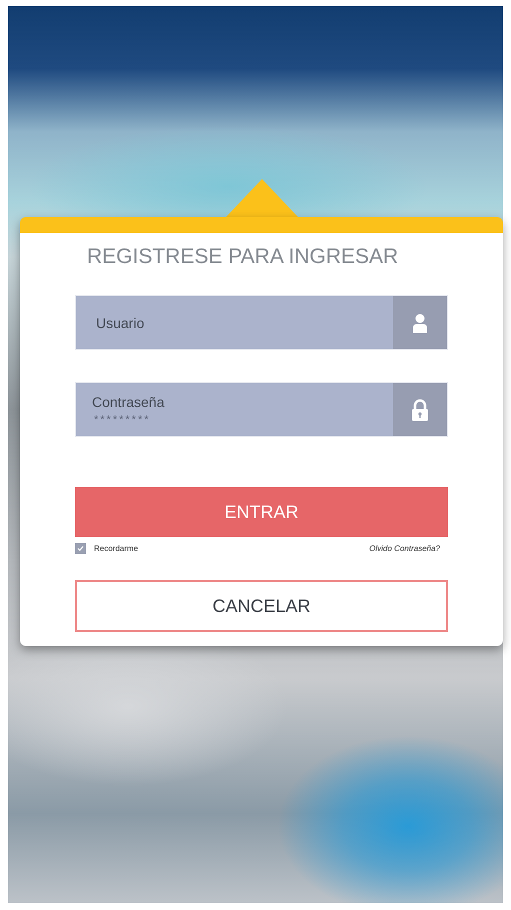 The image size is (511, 910). What do you see at coordinates (243, 257) in the screenshot?
I see `form-title: REGISTRESE PARA INGRESAR` at bounding box center [243, 257].